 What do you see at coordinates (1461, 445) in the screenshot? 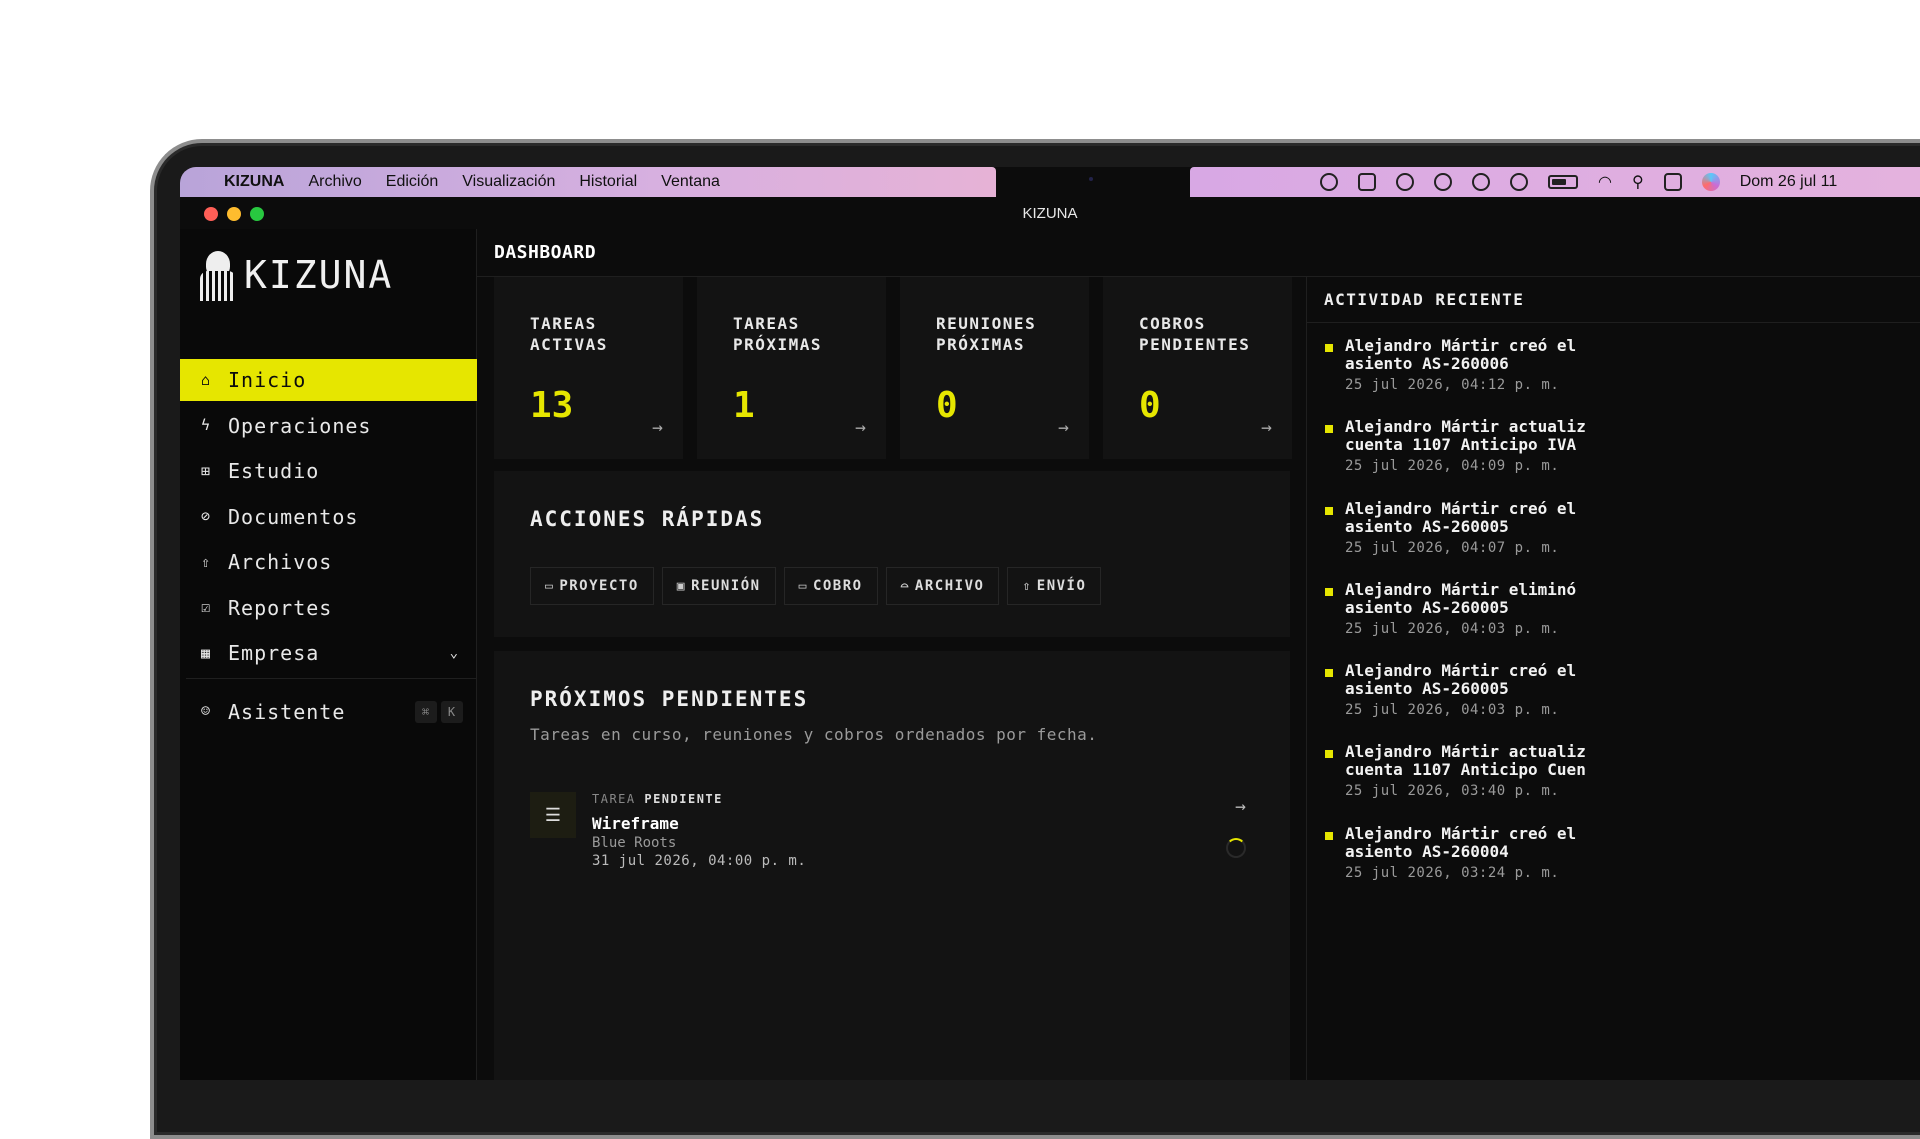
I see `activity-line: cuenta 1107 Anticipo IVA` at bounding box center [1461, 445].